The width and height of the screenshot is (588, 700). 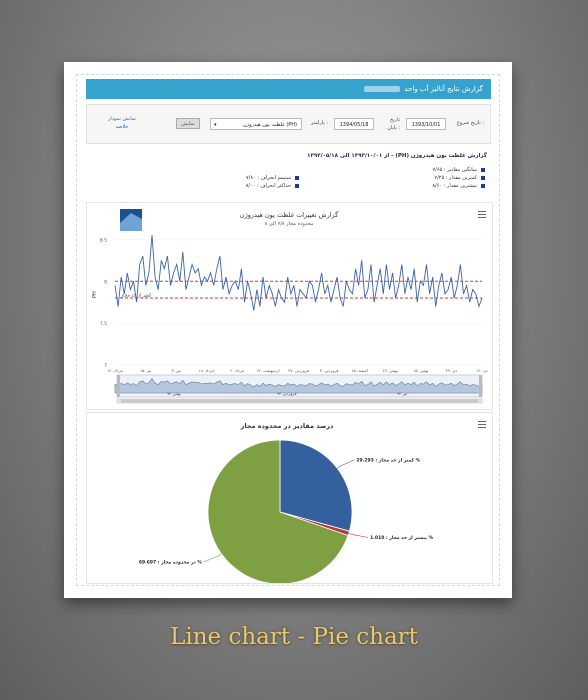 I want to click on range-navigator: بهمن ۹۳ فروردین ۹۴ تیر ۹۴, so click(x=298, y=389).